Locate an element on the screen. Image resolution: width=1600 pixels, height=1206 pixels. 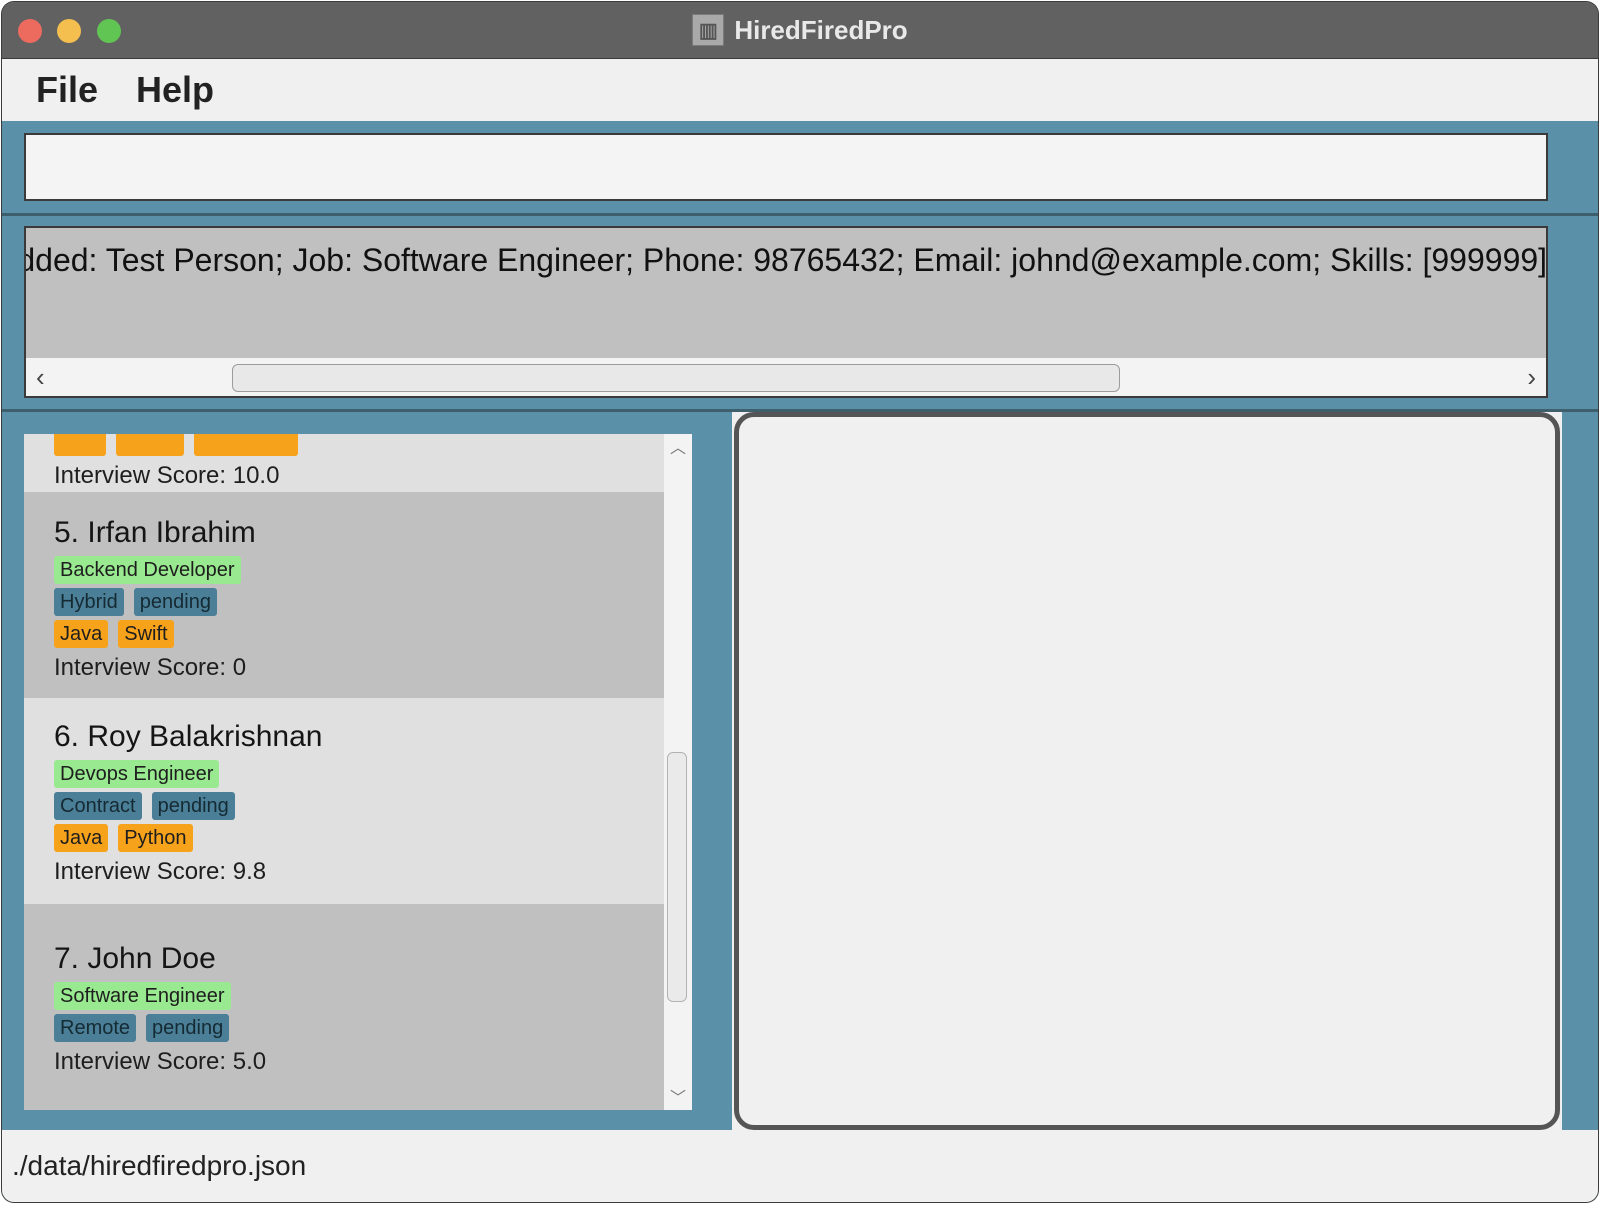
vertical-scrollbar: ︿ ﹀ is located at coordinates (678, 772).